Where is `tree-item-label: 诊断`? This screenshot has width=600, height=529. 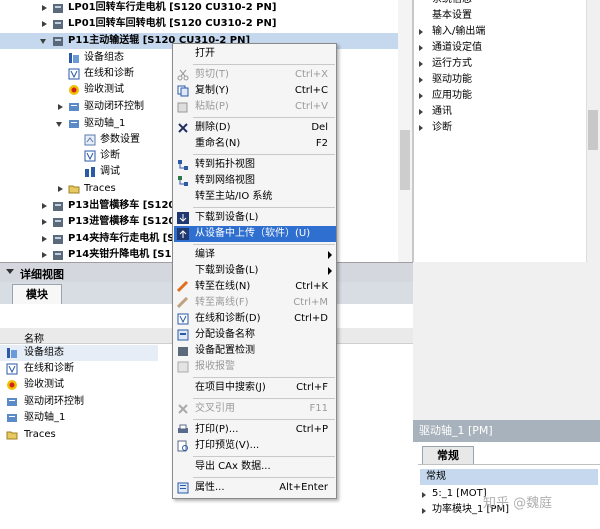 tree-item-label: 诊断 is located at coordinates (110, 155).